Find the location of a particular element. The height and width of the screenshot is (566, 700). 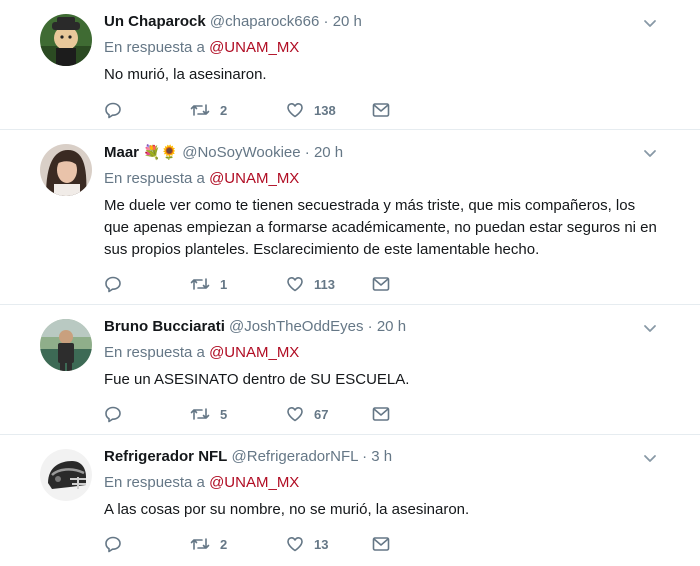

like-button: 138 is located at coordinates (329, 110).